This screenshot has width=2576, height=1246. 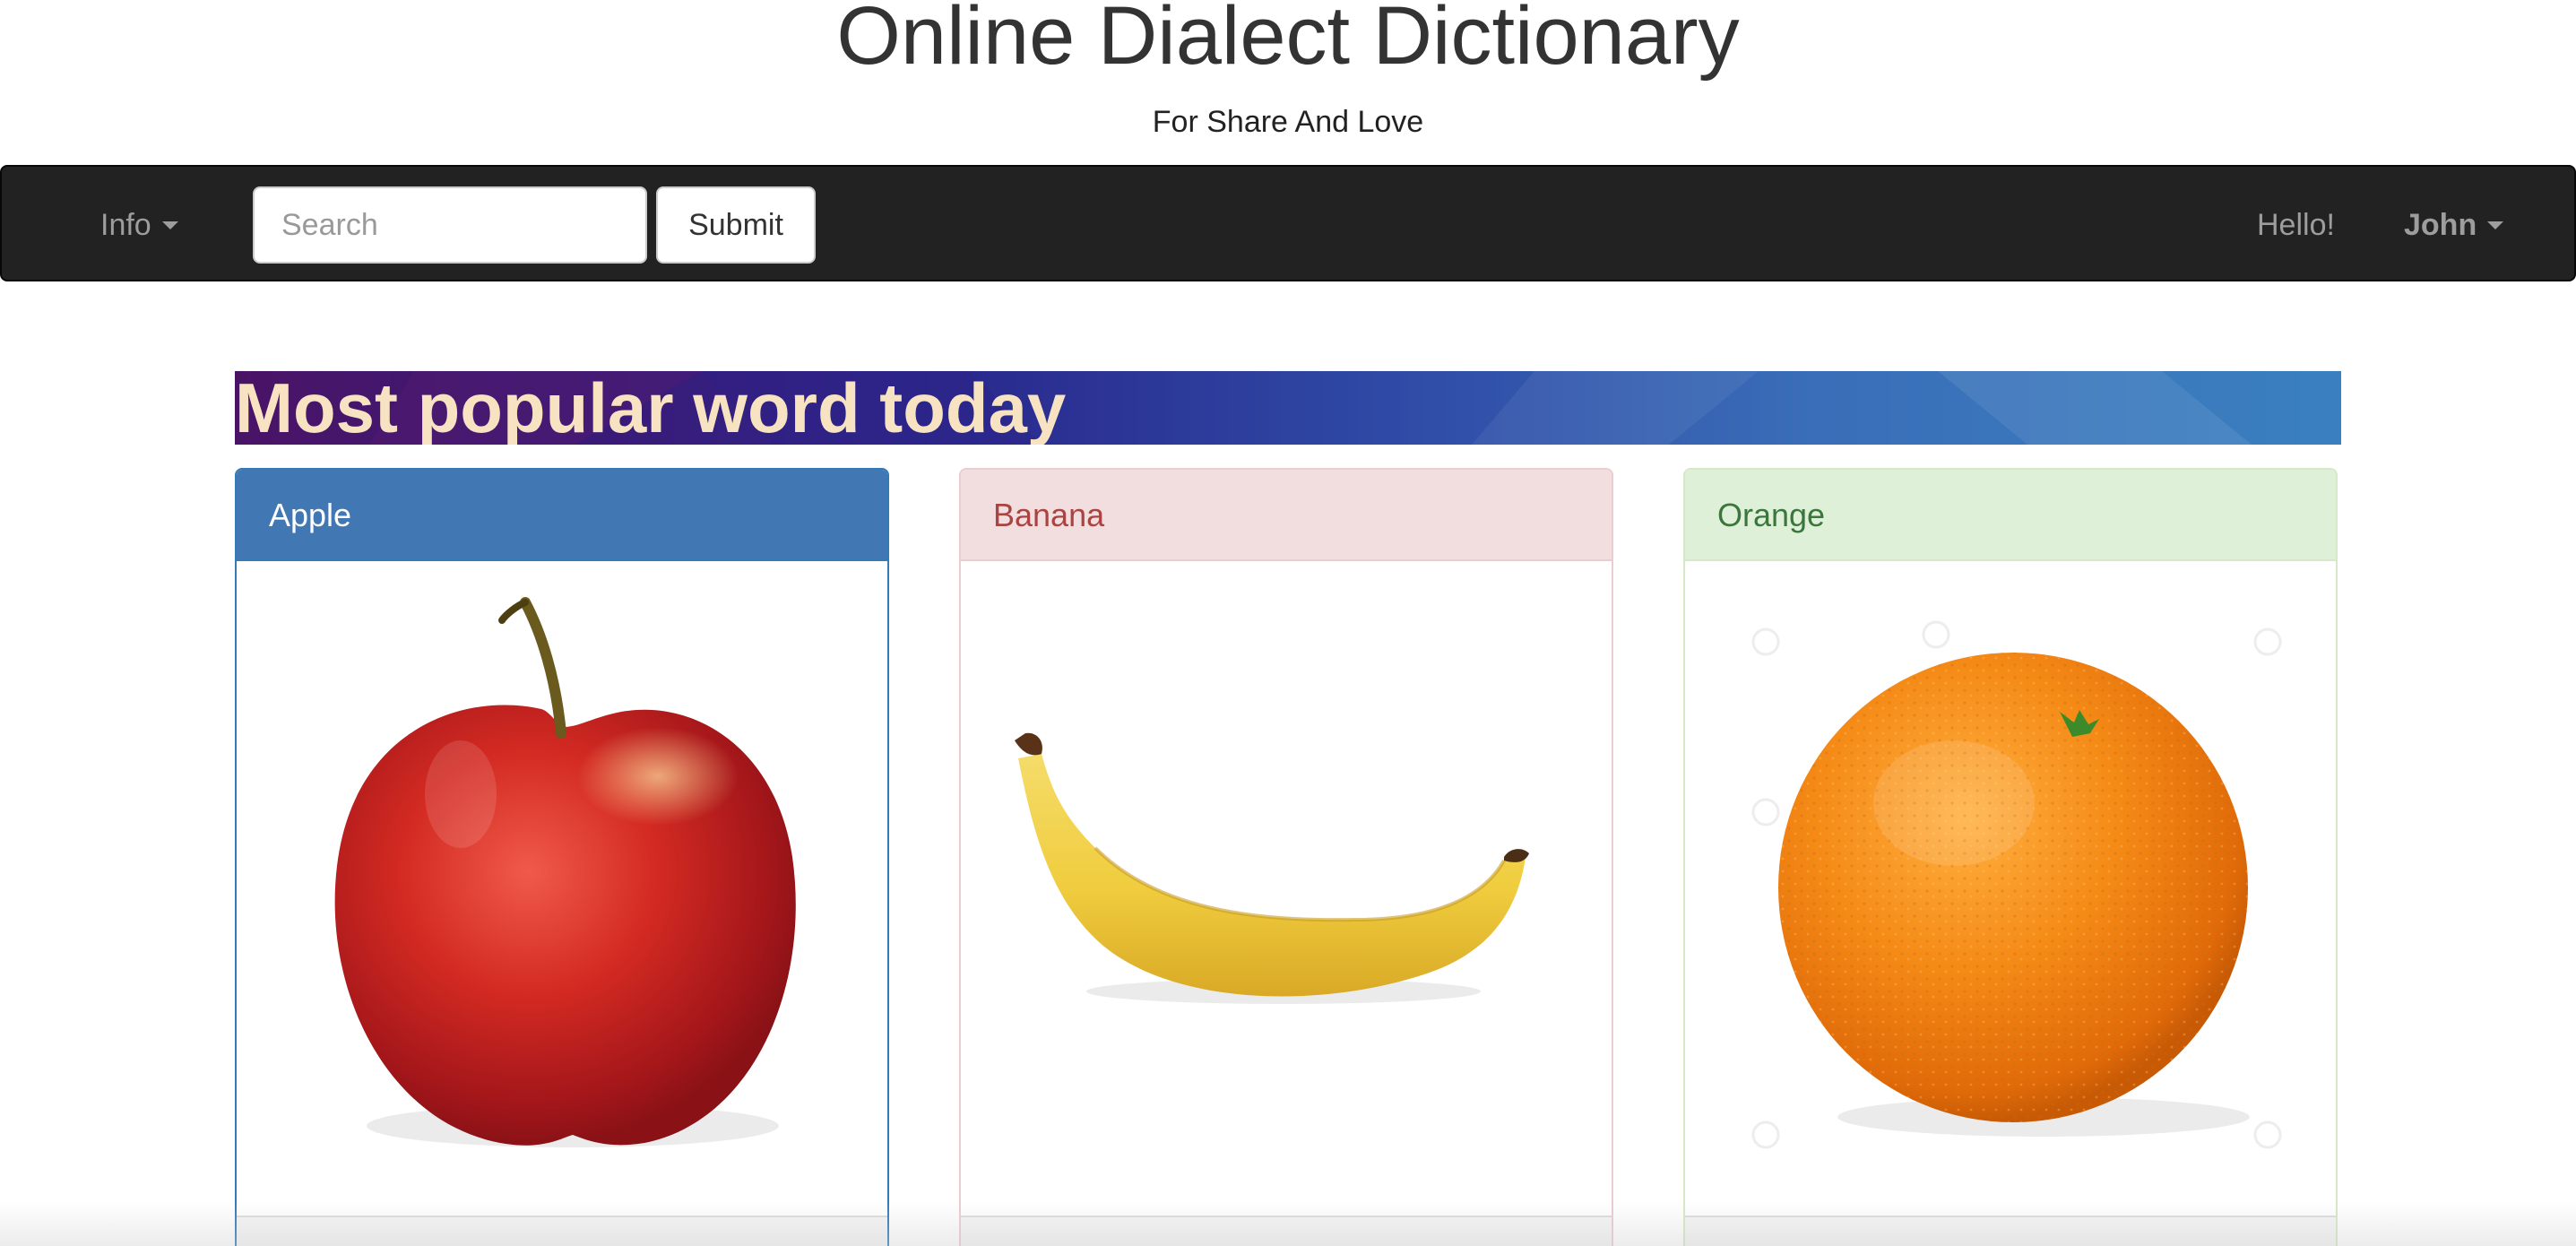 I want to click on popular-word-banner: Most popular word today, so click(x=1288, y=408).